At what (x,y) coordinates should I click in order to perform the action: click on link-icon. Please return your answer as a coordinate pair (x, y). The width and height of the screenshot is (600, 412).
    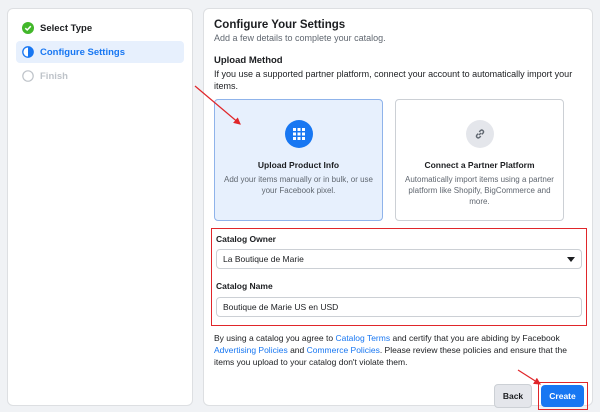
    Looking at the image, I should click on (479, 134).